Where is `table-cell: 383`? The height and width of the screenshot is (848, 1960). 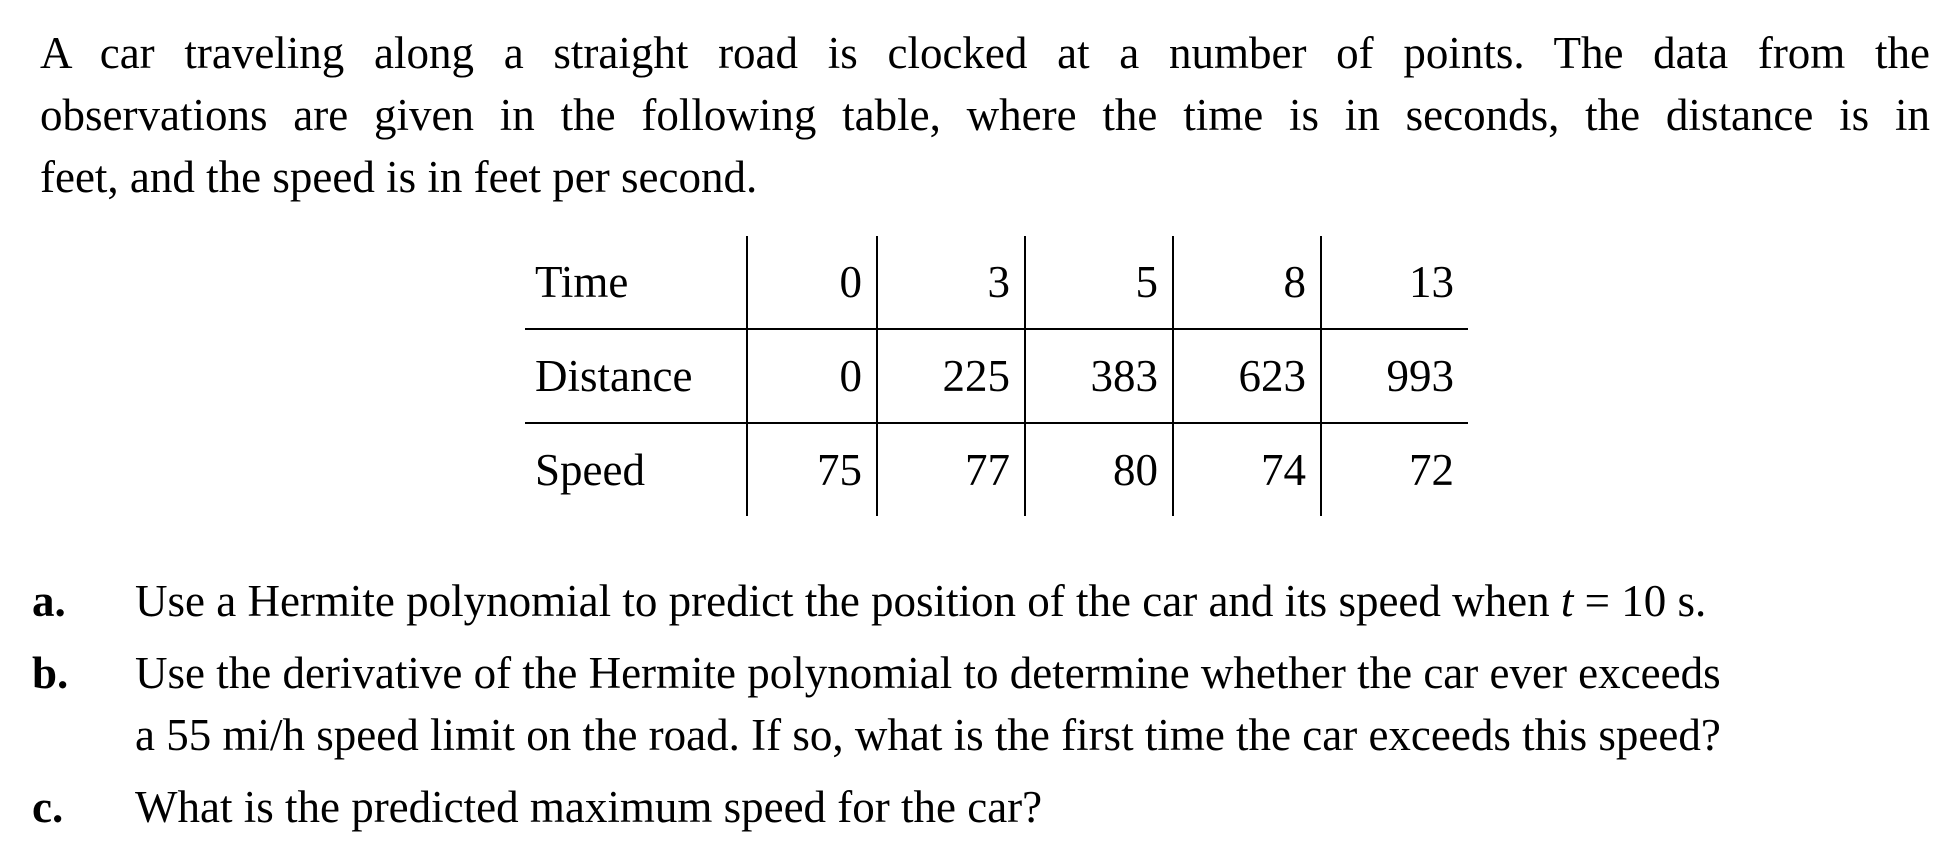
table-cell: 383 is located at coordinates (1098, 376).